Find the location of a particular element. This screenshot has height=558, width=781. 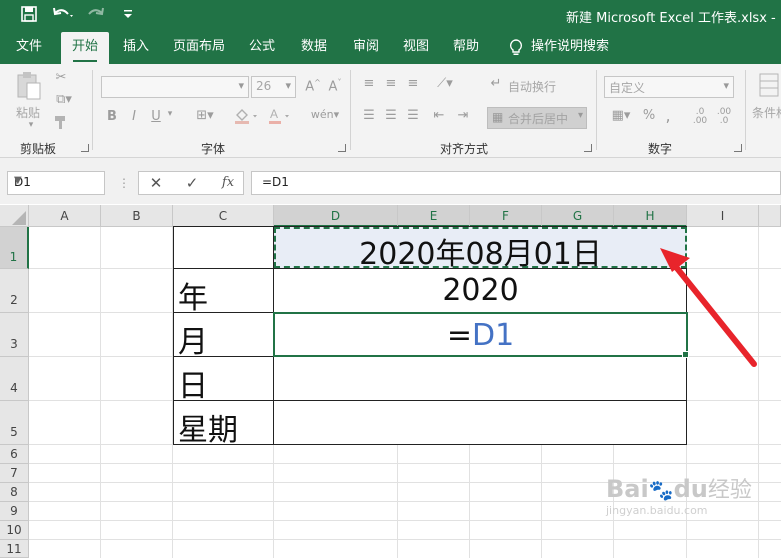

column-header-b: B is located at coordinates (137, 216).